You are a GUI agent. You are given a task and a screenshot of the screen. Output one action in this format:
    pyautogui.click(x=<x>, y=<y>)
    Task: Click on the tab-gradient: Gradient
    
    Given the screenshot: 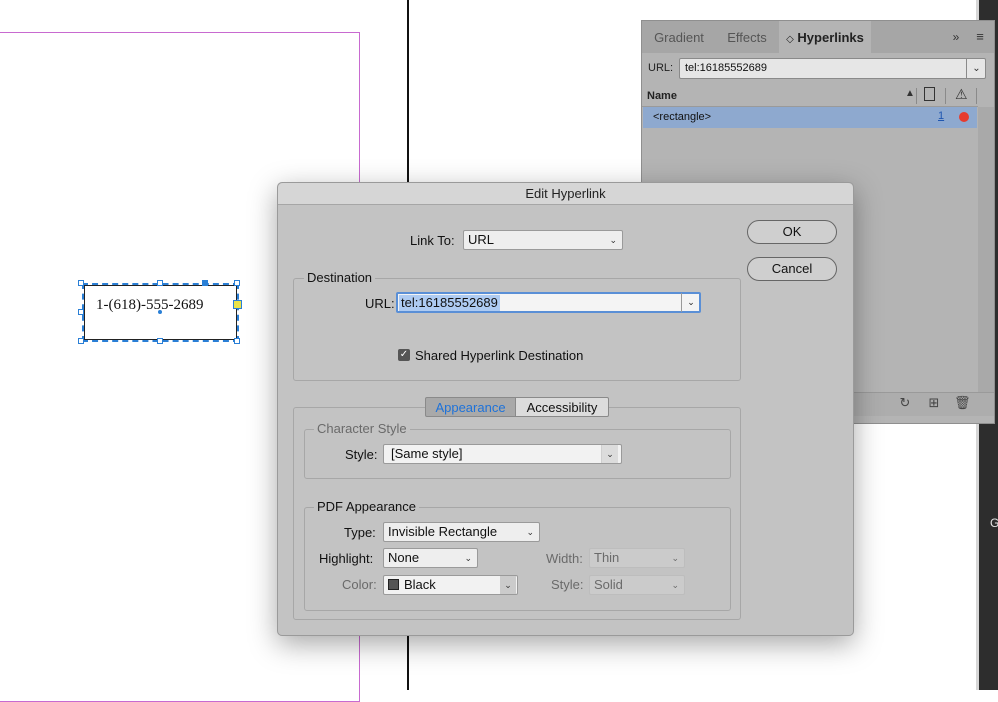 What is the action you would take?
    pyautogui.click(x=679, y=37)
    